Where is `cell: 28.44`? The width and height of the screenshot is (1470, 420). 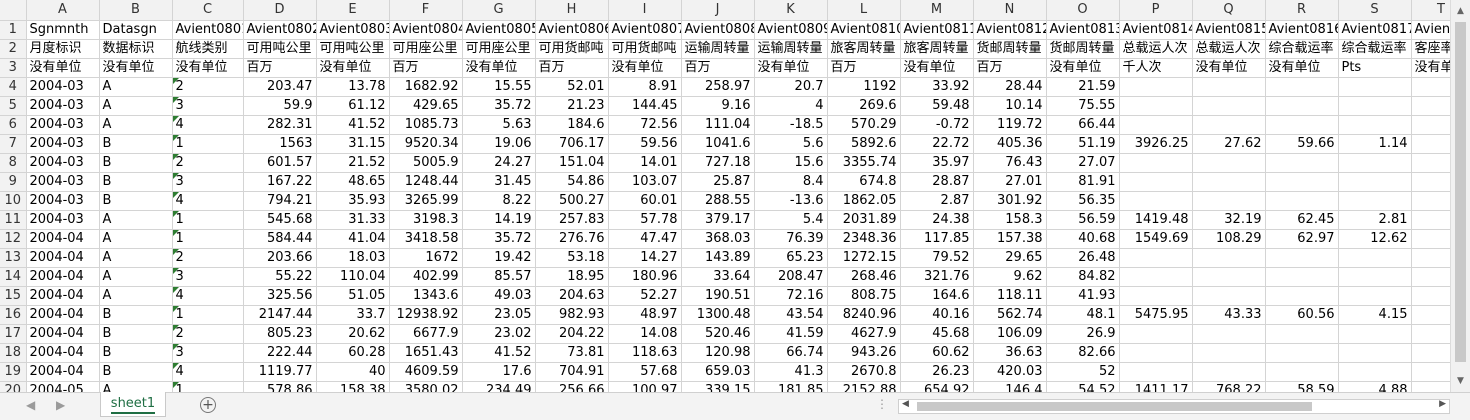 cell: 28.44 is located at coordinates (1010, 87).